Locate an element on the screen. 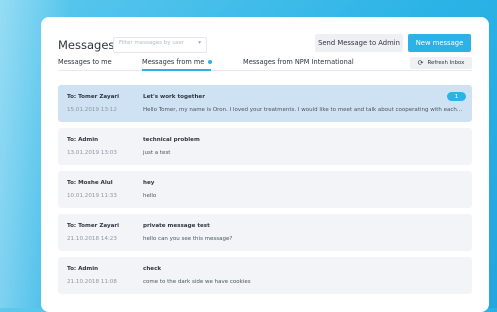 Image resolution: width=497 pixels, height=312 pixels. message-recipient: To: Moshe Alul is located at coordinates (90, 183).